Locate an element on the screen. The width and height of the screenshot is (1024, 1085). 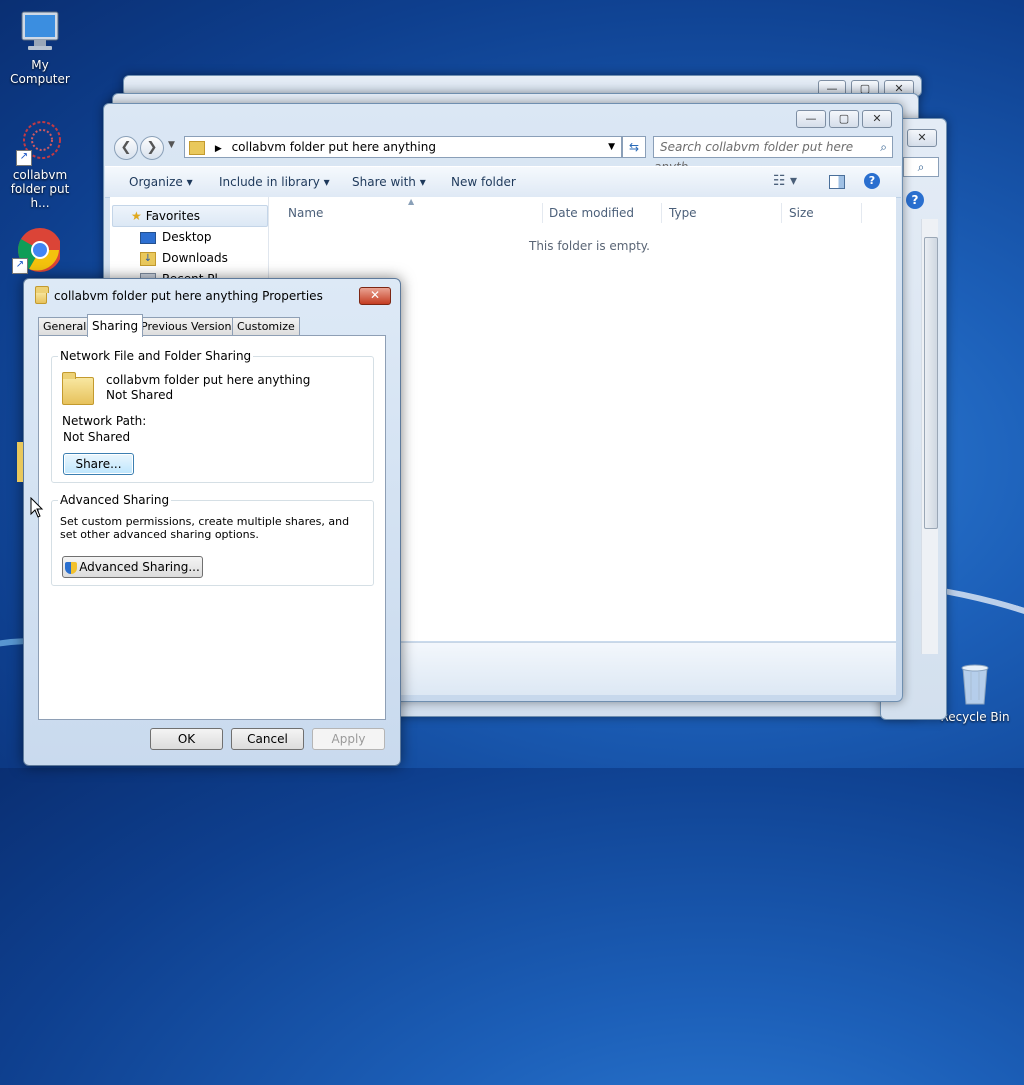
group-title: Advanced Sharing is located at coordinates (115, 500).